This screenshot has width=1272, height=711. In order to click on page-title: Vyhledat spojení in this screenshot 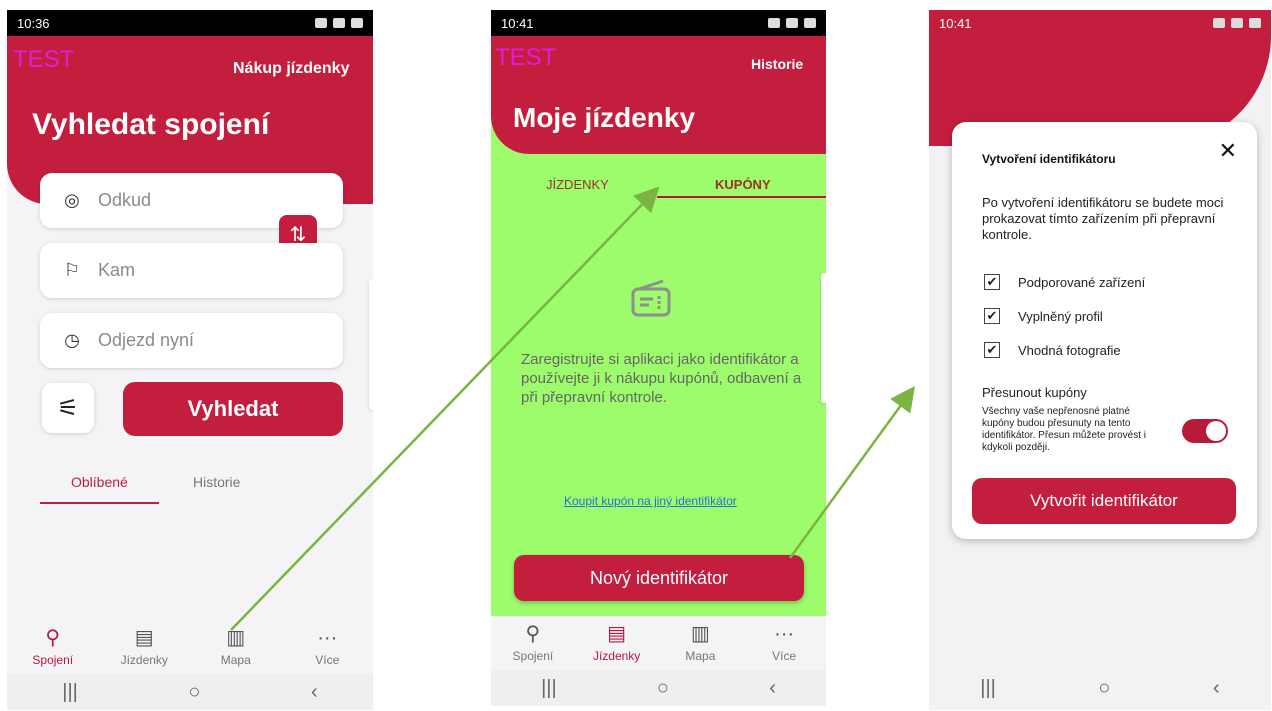, I will do `click(151, 124)`.